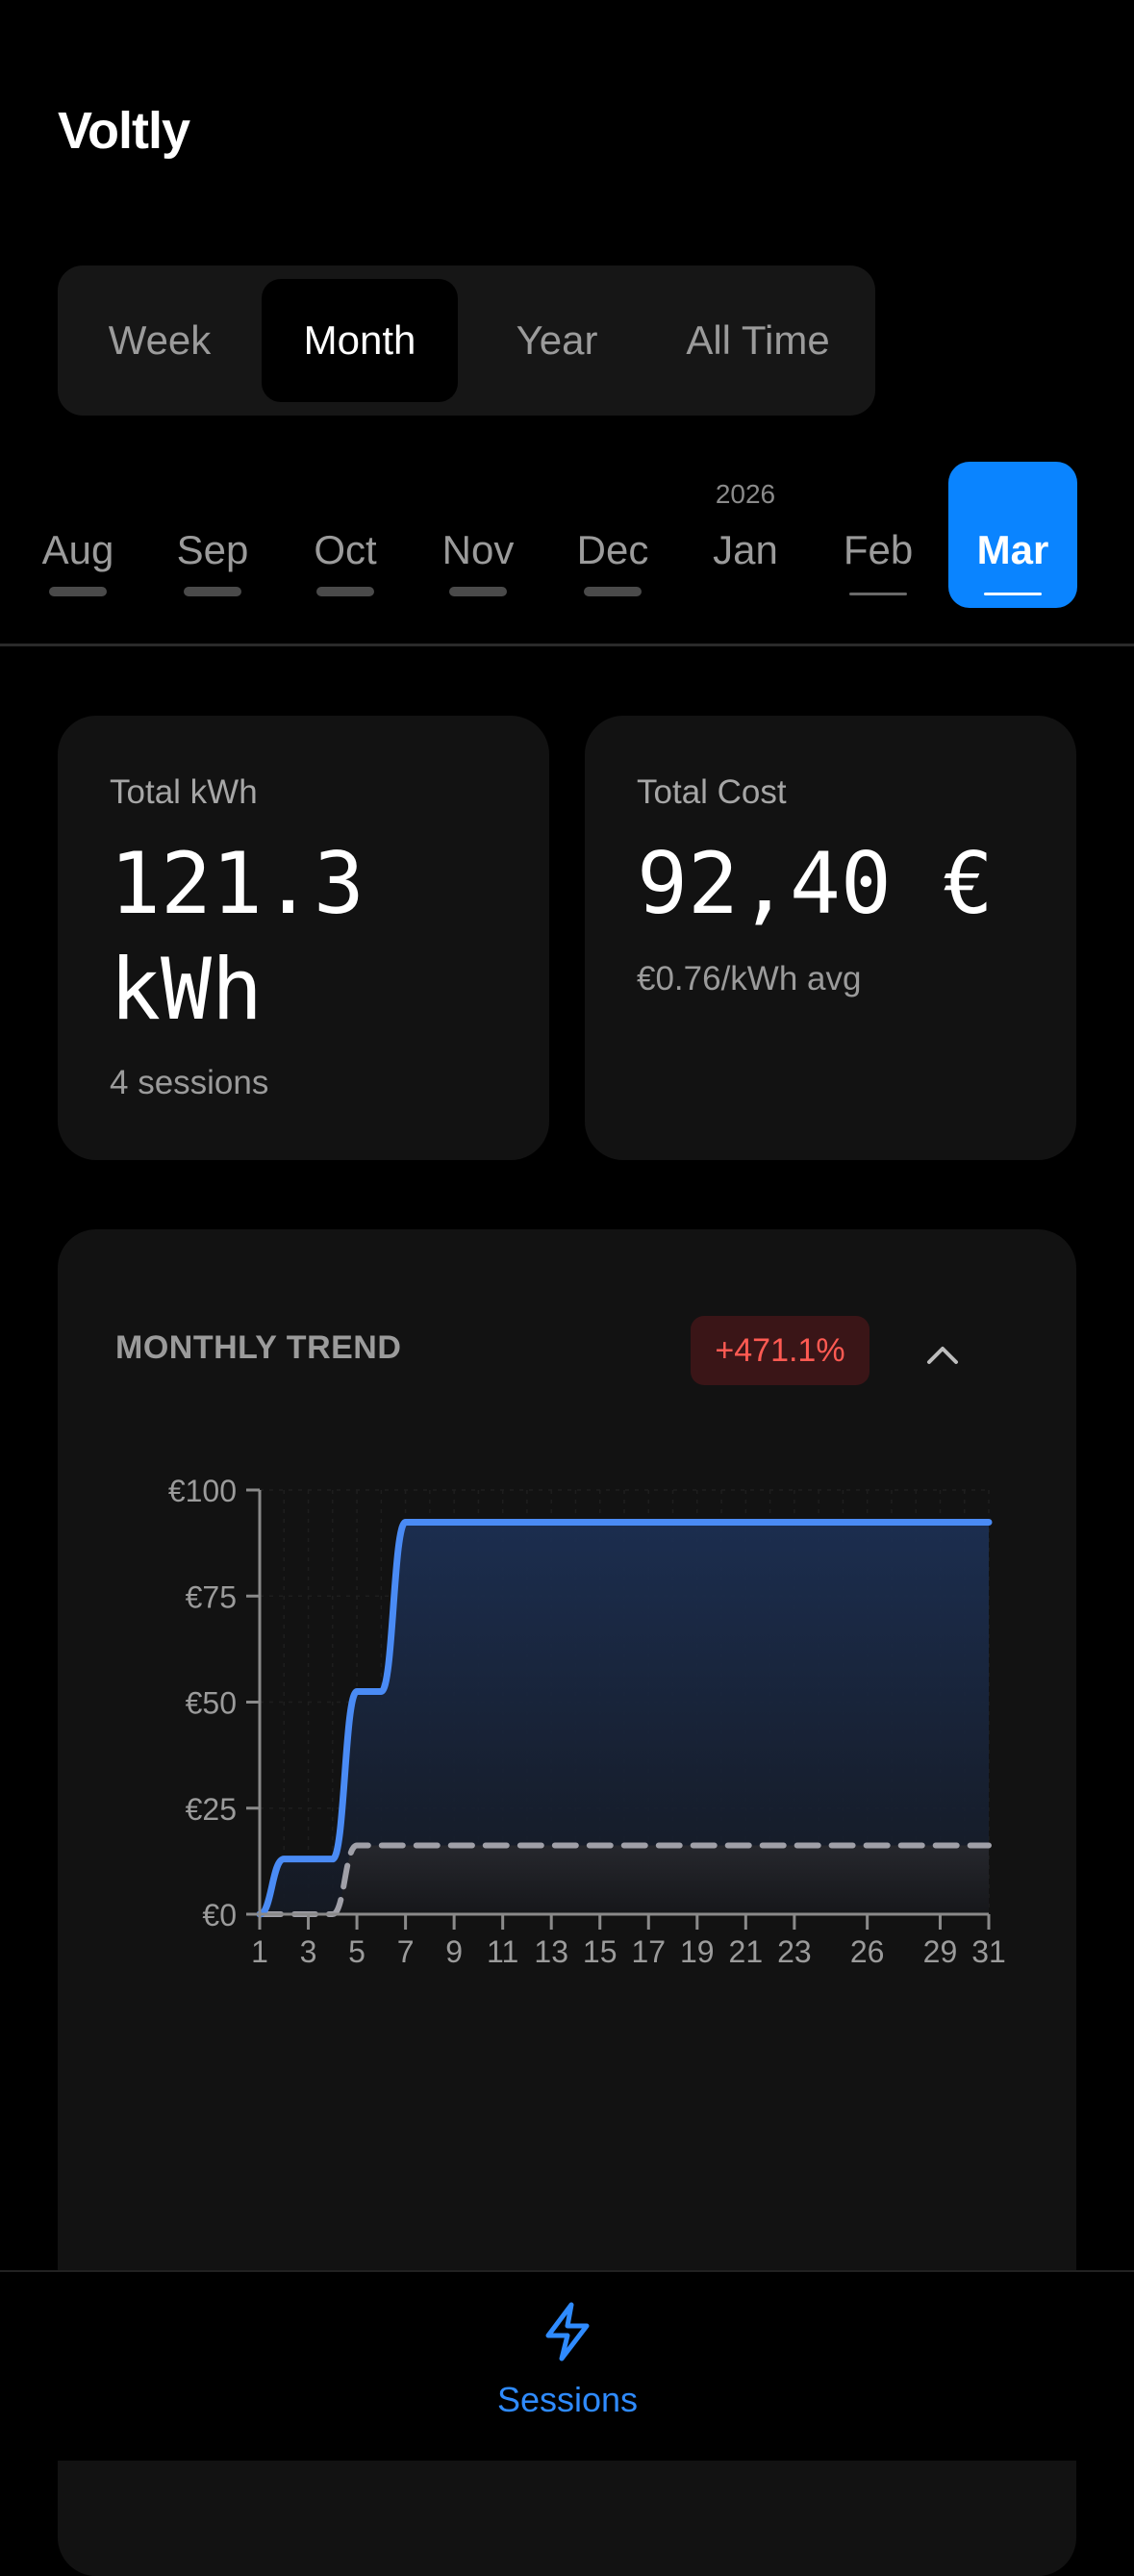 The image size is (1134, 2576). I want to click on x-tick-label: 9, so click(454, 1952).